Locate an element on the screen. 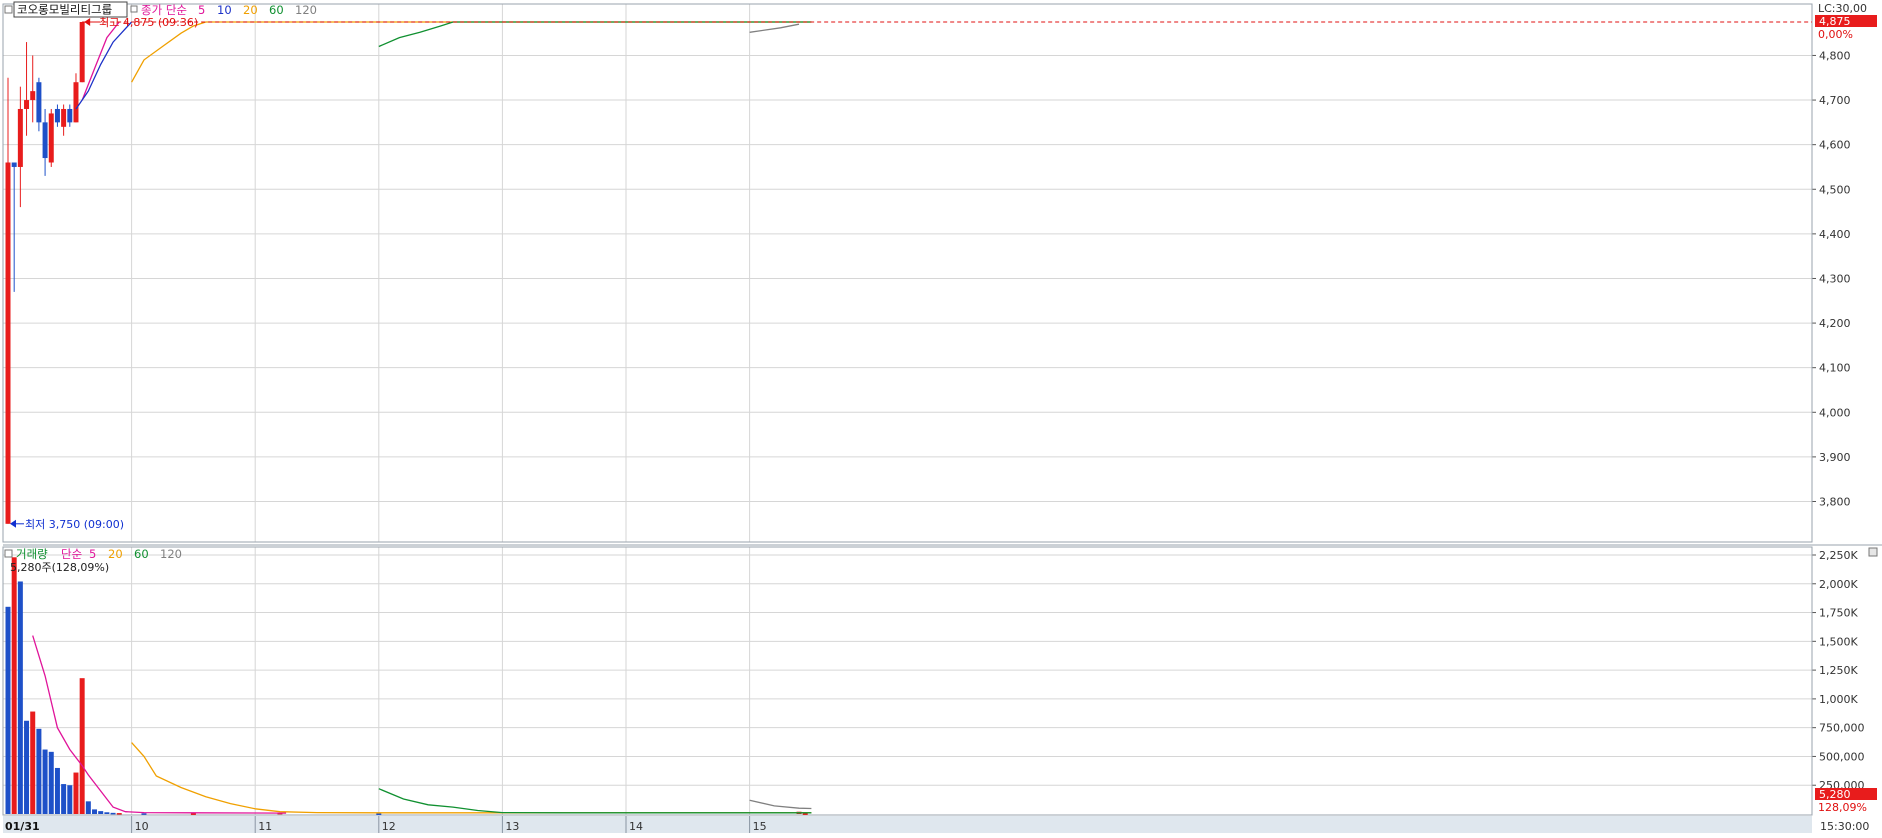  price-legend-period-20: 20 is located at coordinates (250, 10).